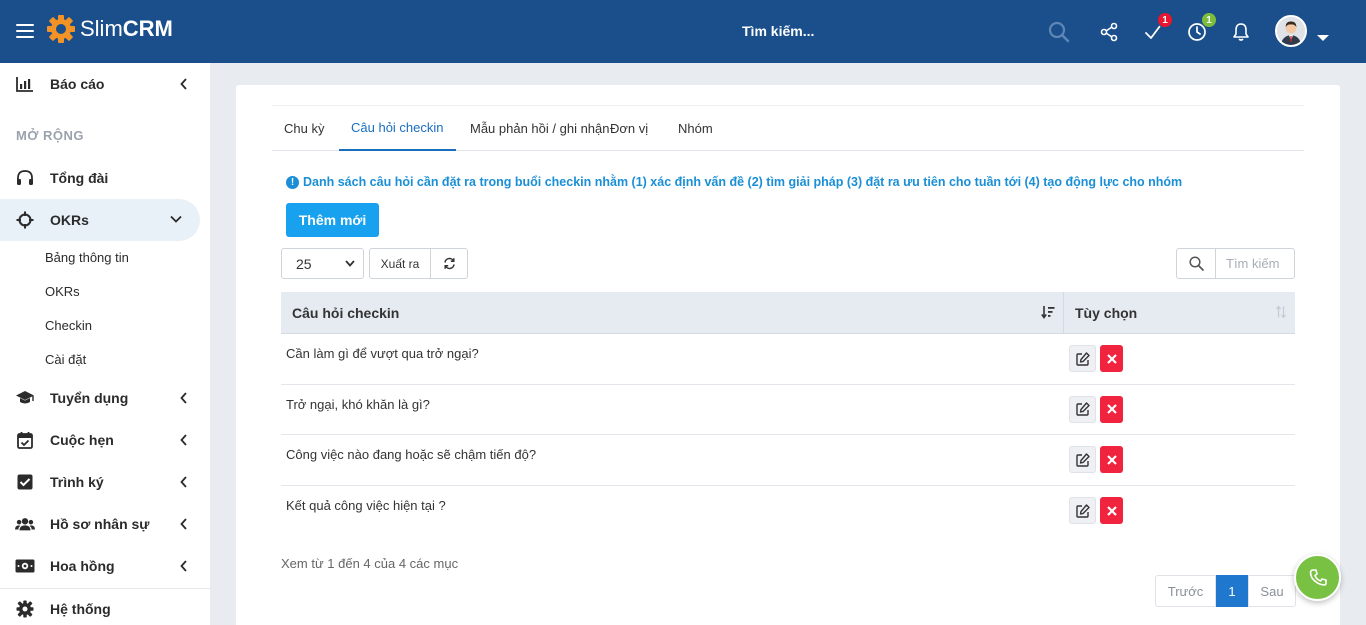 The height and width of the screenshot is (625, 1366). I want to click on tab-units: Đơn vị, so click(629, 128).